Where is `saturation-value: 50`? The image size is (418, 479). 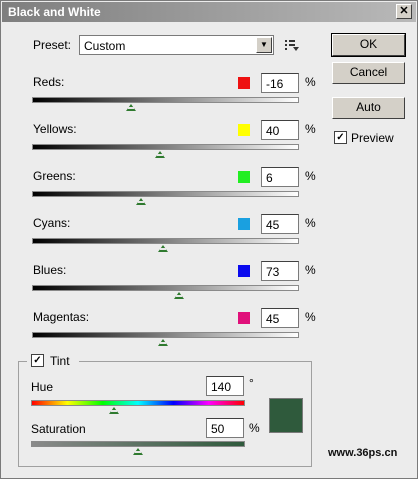 saturation-value: 50 is located at coordinates (218, 429).